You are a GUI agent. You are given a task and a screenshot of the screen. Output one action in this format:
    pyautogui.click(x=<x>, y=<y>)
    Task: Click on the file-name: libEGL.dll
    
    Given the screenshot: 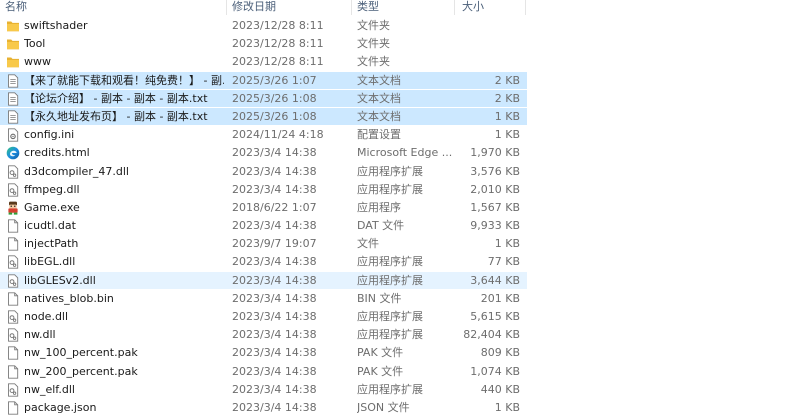 What is the action you would take?
    pyautogui.click(x=50, y=262)
    